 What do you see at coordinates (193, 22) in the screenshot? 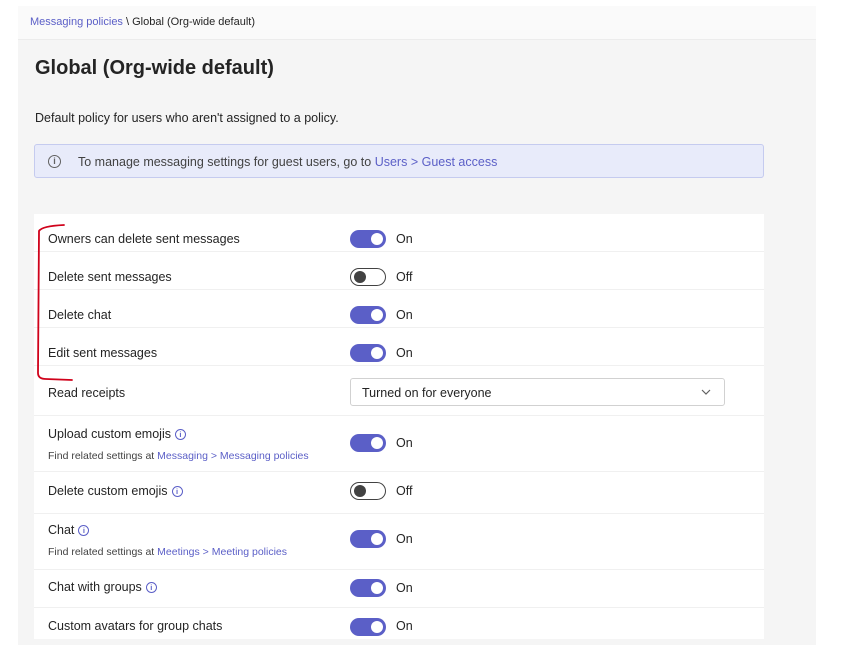
I see `breadcrumb-current: Global (Org-wide default)` at bounding box center [193, 22].